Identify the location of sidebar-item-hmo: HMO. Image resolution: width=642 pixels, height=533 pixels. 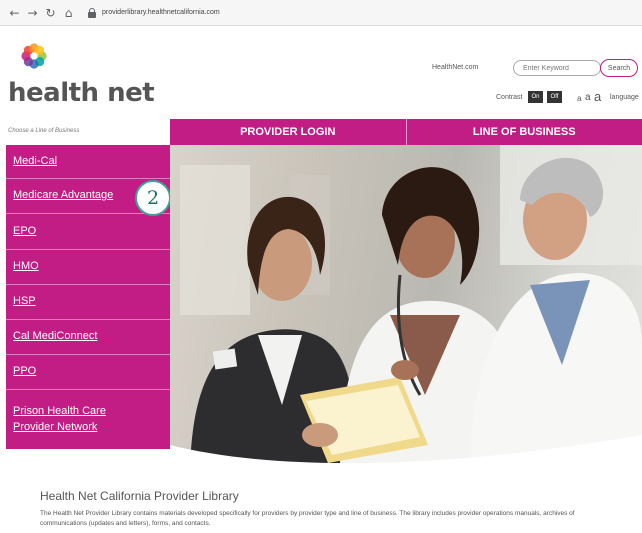
(88, 267).